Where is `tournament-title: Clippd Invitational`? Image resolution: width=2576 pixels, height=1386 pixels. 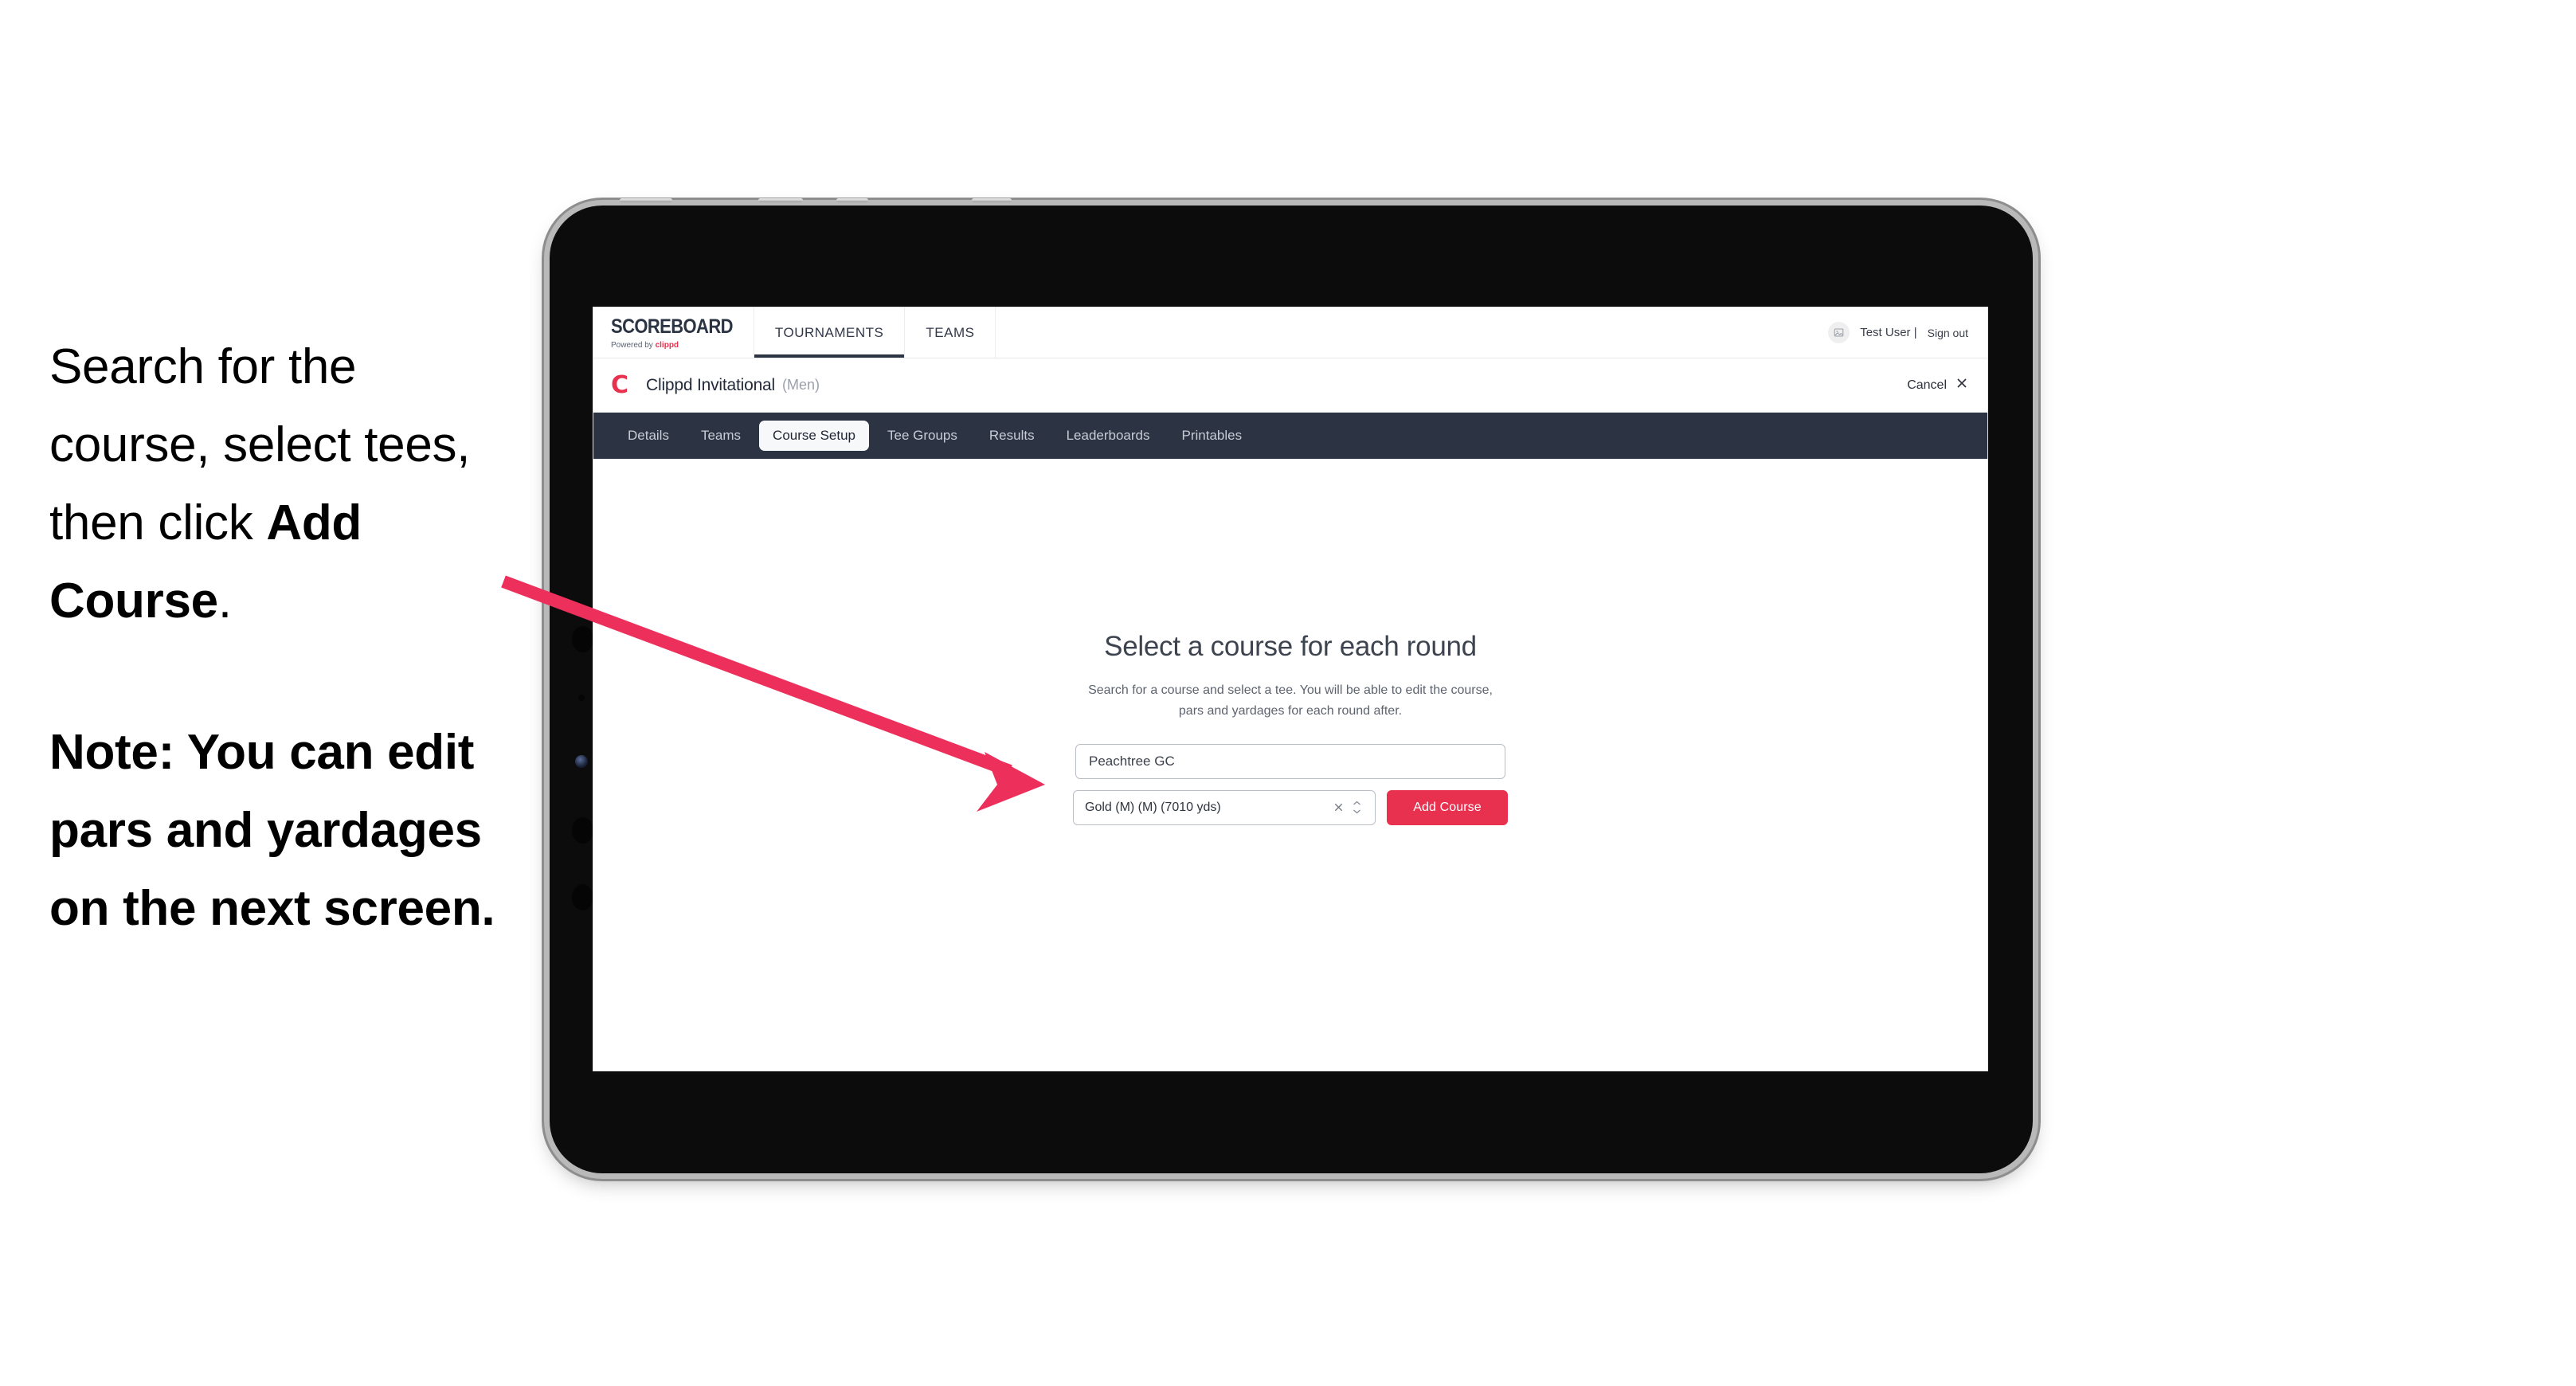 tournament-title: Clippd Invitational is located at coordinates (710, 384).